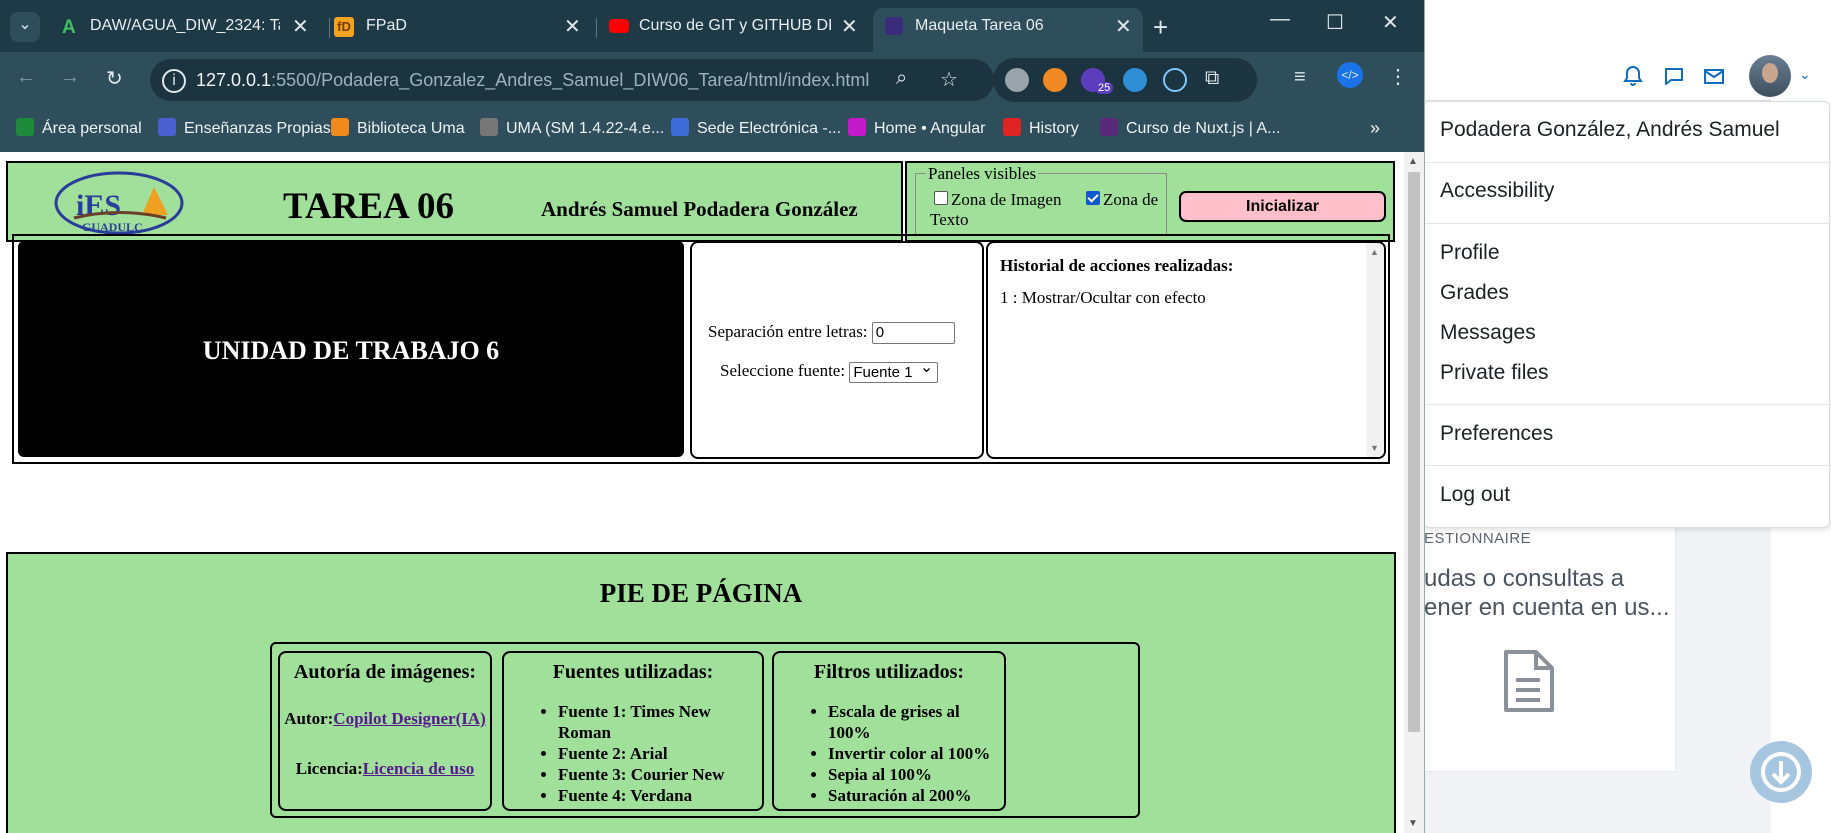 The height and width of the screenshot is (833, 1831). Describe the element at coordinates (25, 27) in the screenshot. I see `tab-search-chevron-icon: ⌄` at that location.